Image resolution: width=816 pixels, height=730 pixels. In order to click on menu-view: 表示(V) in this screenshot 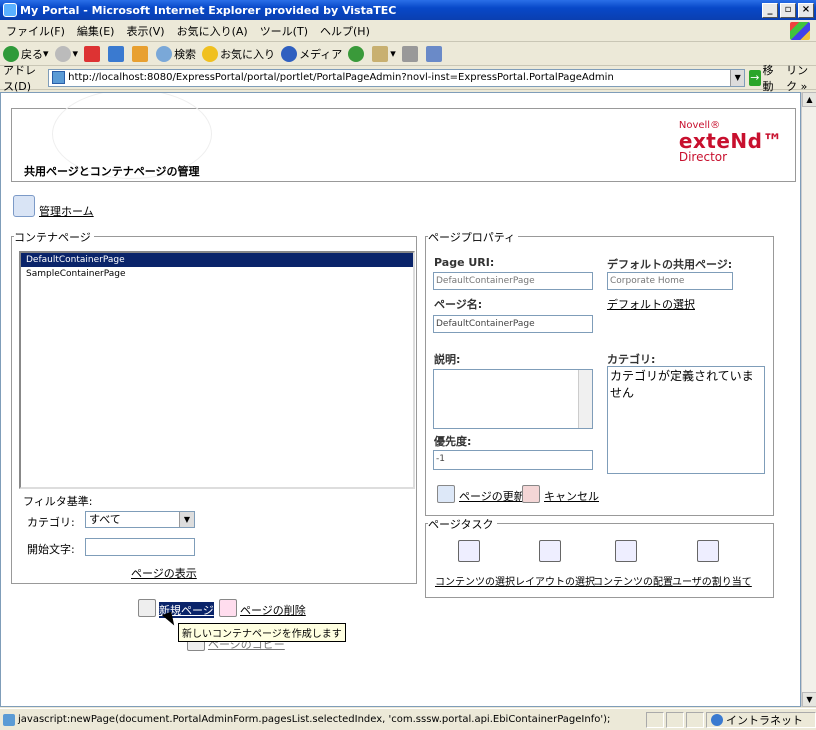, I will do `click(145, 31)`.